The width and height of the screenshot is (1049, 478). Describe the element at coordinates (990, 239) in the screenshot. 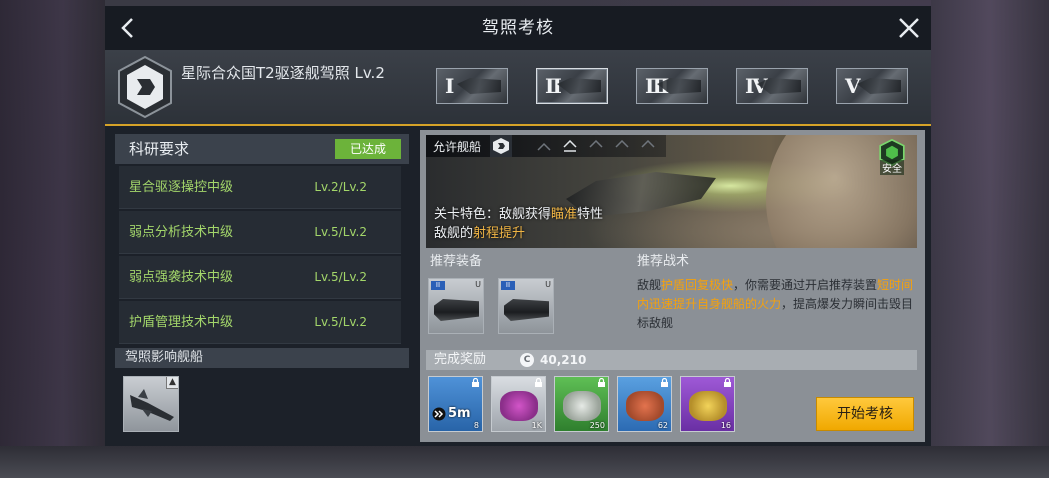

I see `background-right` at that location.